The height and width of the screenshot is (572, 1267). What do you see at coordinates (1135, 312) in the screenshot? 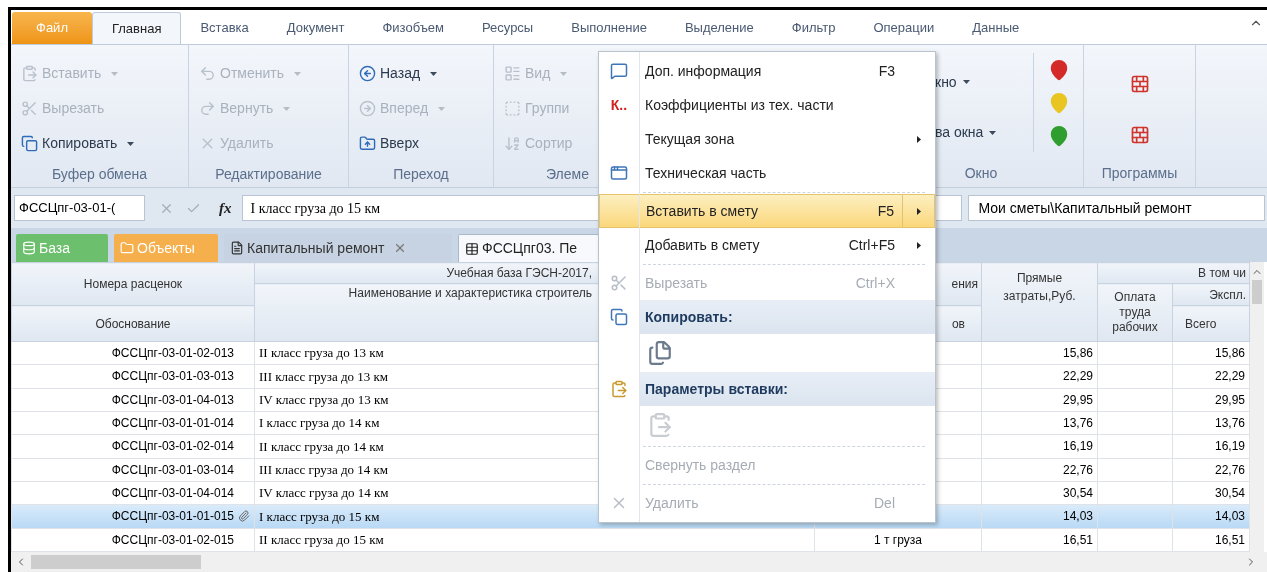
I see `column-header: Оплата труда рабочих` at bounding box center [1135, 312].